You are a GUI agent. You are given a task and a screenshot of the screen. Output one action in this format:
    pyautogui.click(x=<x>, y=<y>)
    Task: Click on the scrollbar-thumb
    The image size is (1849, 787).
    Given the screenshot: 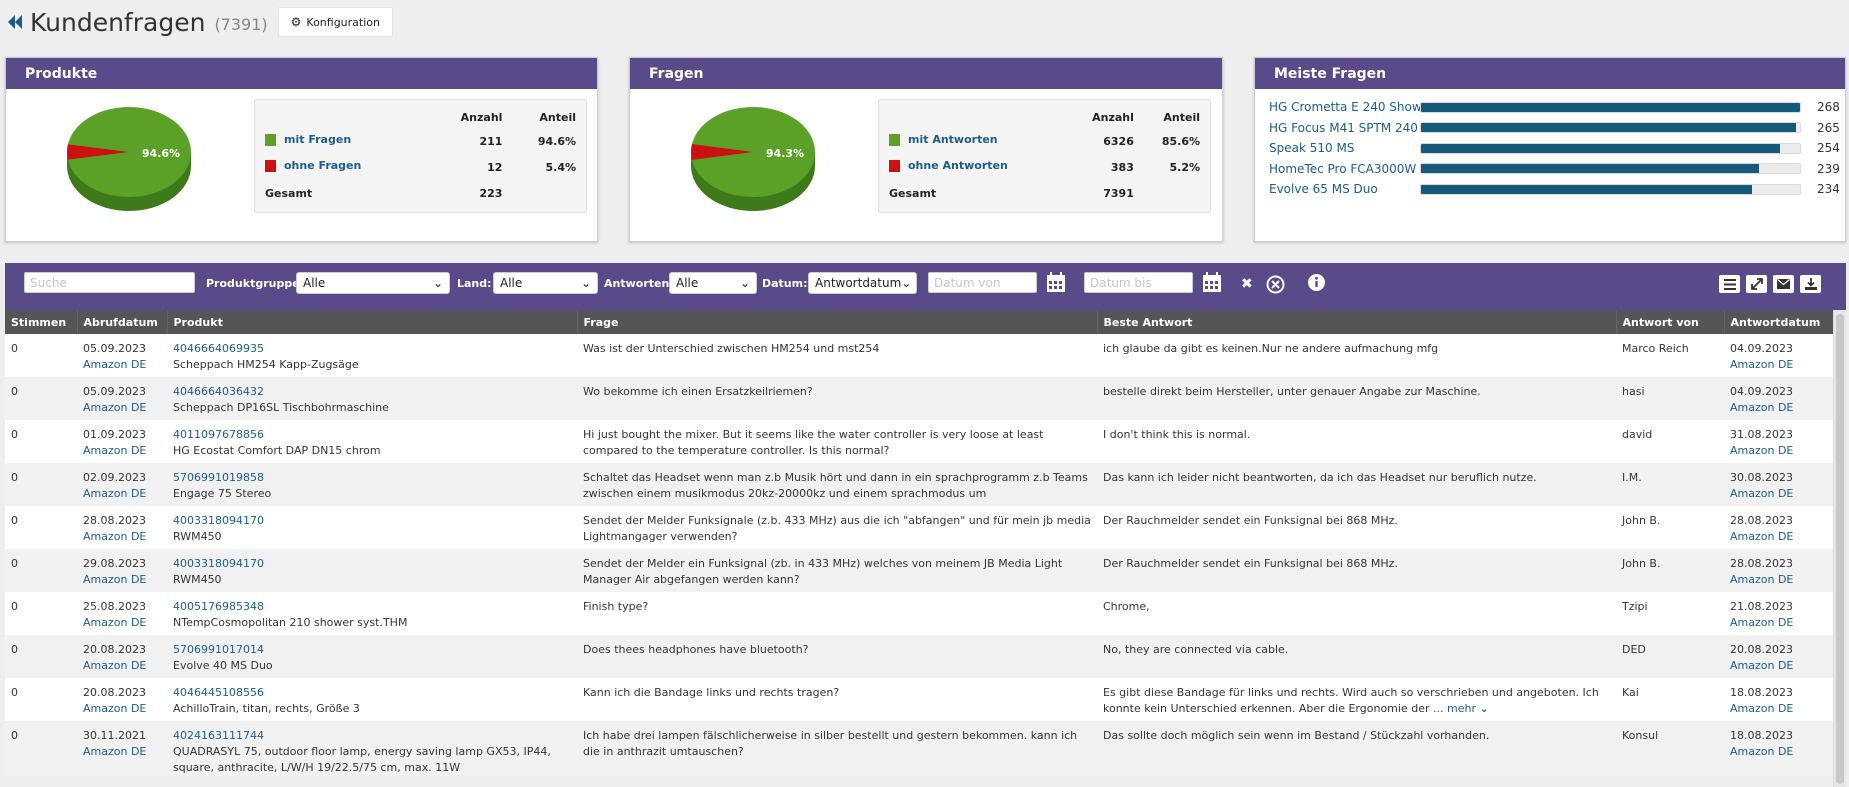 What is the action you would take?
    pyautogui.click(x=1840, y=549)
    